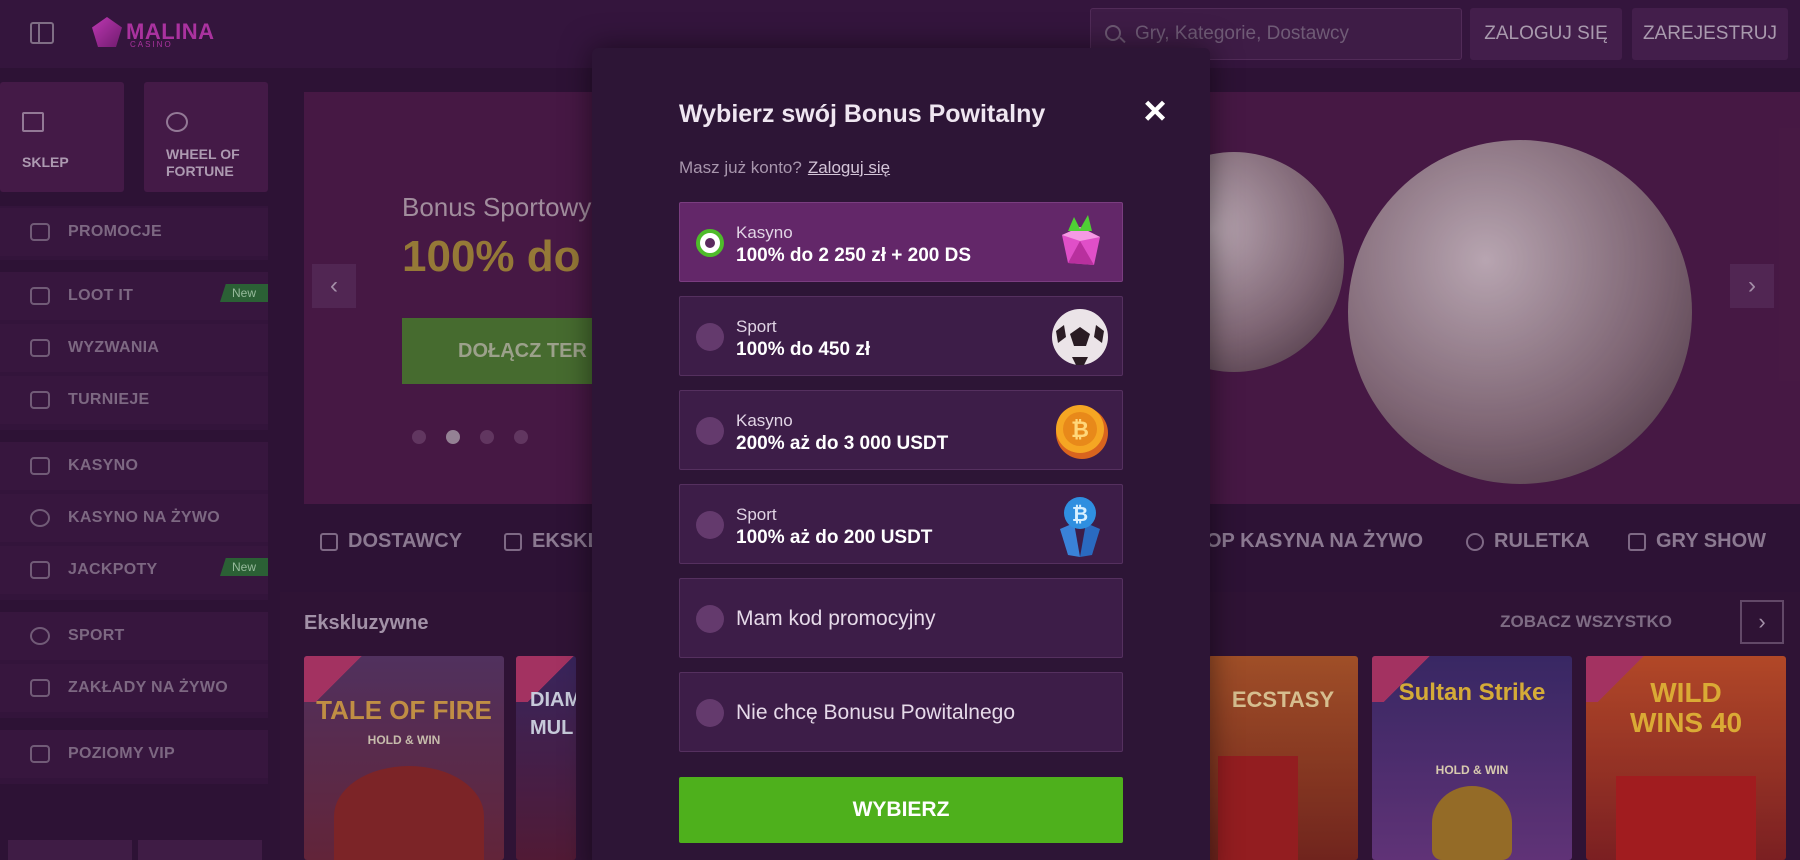 Image resolution: width=1800 pixels, height=860 pixels. I want to click on no-bonus-option: Nie chcę Bonusu Powitalnego, so click(901, 712).